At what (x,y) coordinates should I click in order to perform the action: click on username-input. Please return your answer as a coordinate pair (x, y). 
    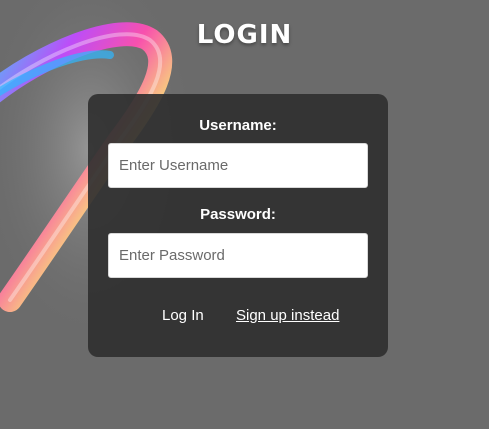
    Looking at the image, I should click on (238, 165).